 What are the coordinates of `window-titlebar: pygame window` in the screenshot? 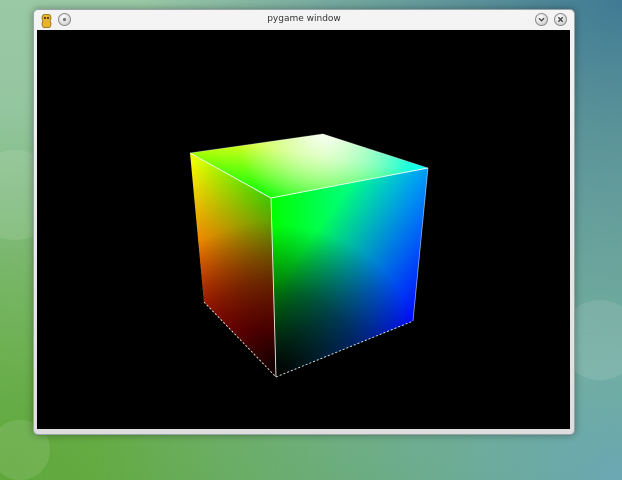 It's located at (304, 20).